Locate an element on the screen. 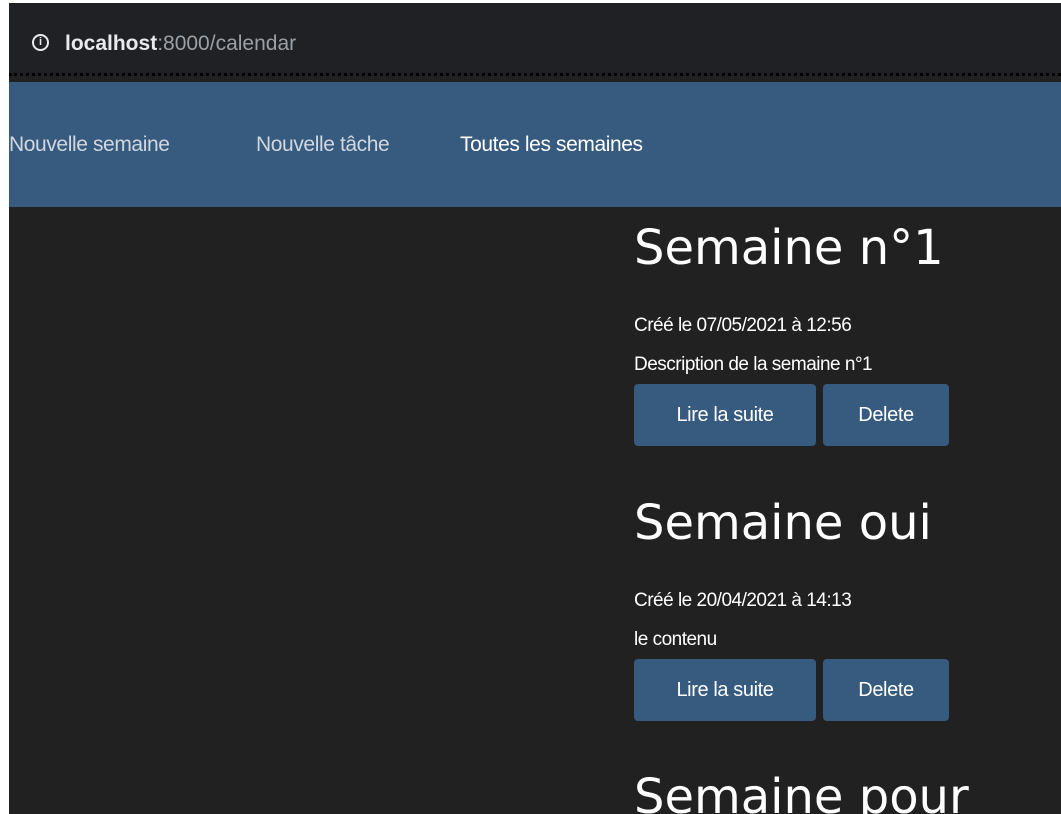 The image size is (1061, 814). week-title: Semaine oui is located at coordinates (783, 523).